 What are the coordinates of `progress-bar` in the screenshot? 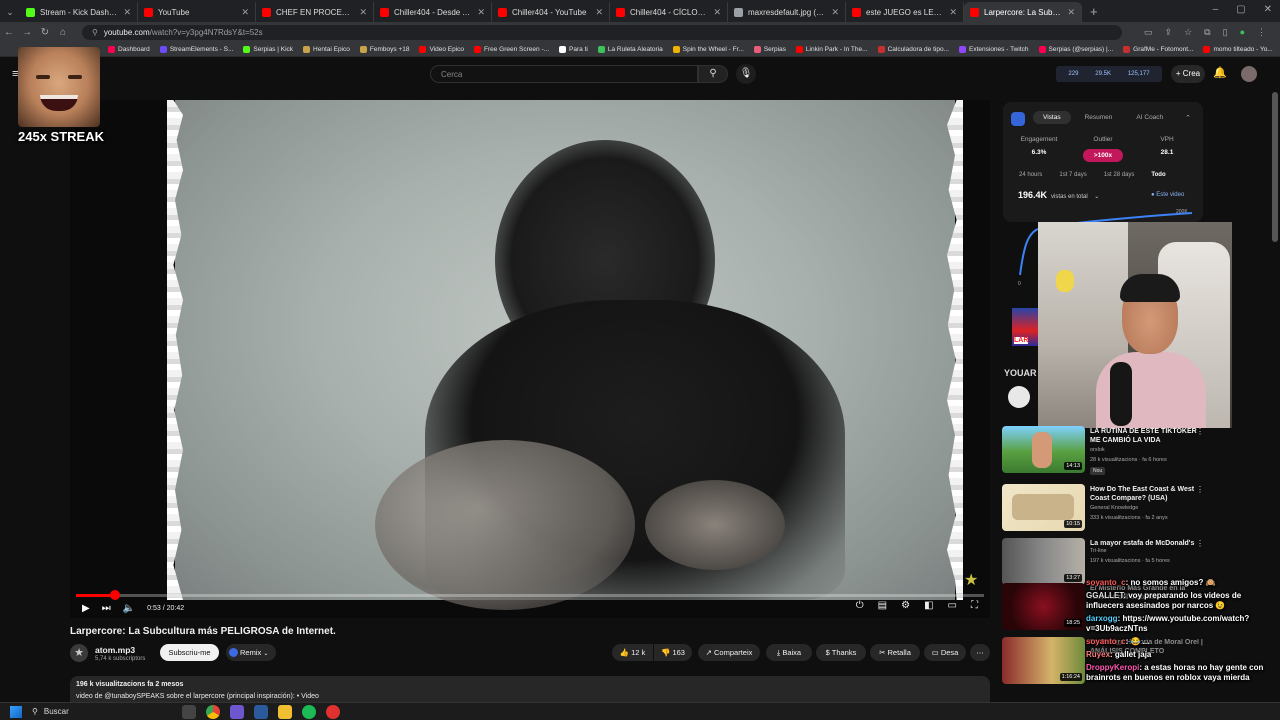 It's located at (530, 595).